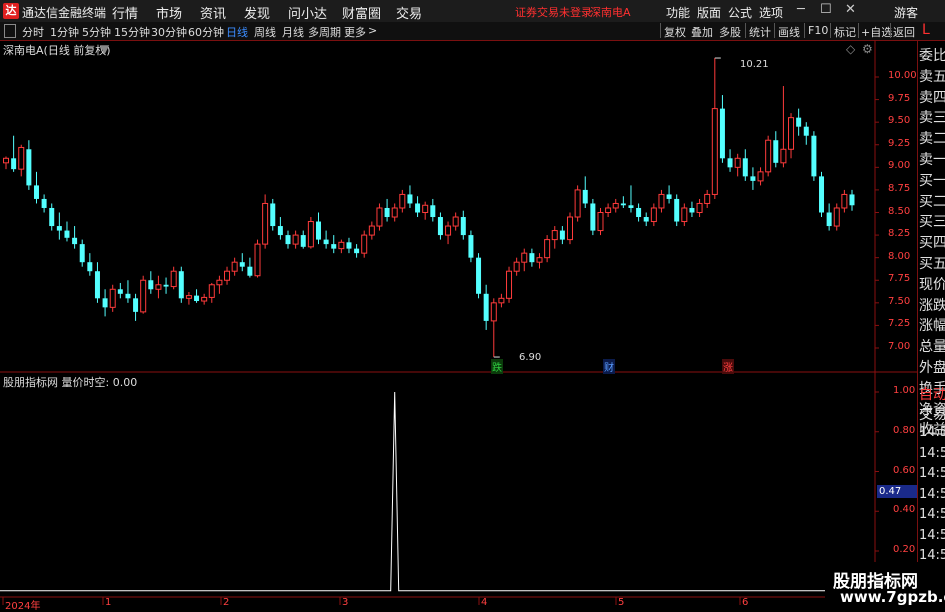 Image resolution: width=945 pixels, height=612 pixels. Describe the element at coordinates (932, 201) in the screenshot. I see `sidebar-item: 买二` at that location.